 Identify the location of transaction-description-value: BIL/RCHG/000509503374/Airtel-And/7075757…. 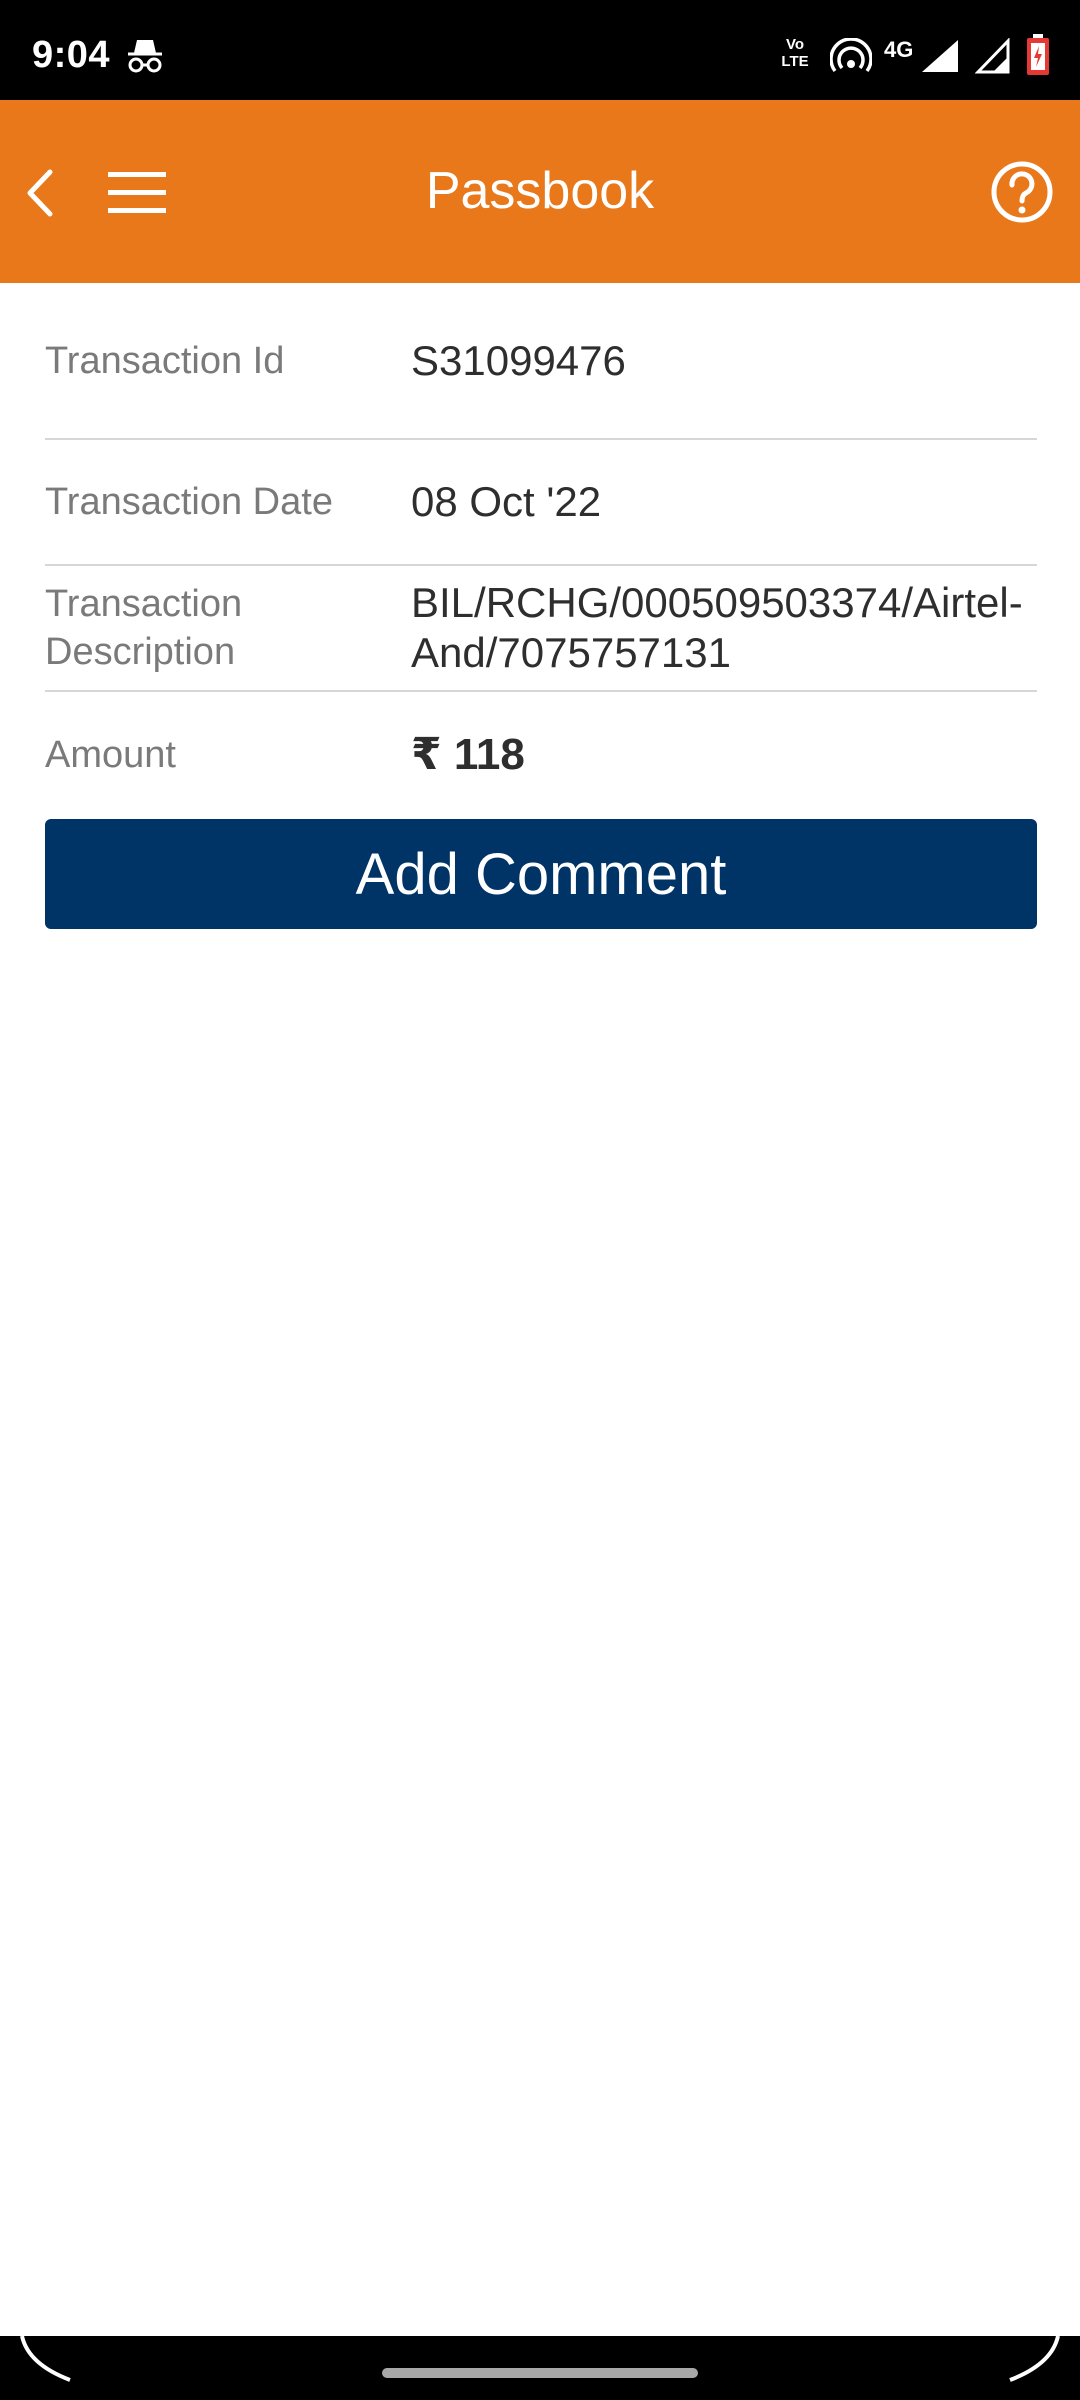
(717, 627).